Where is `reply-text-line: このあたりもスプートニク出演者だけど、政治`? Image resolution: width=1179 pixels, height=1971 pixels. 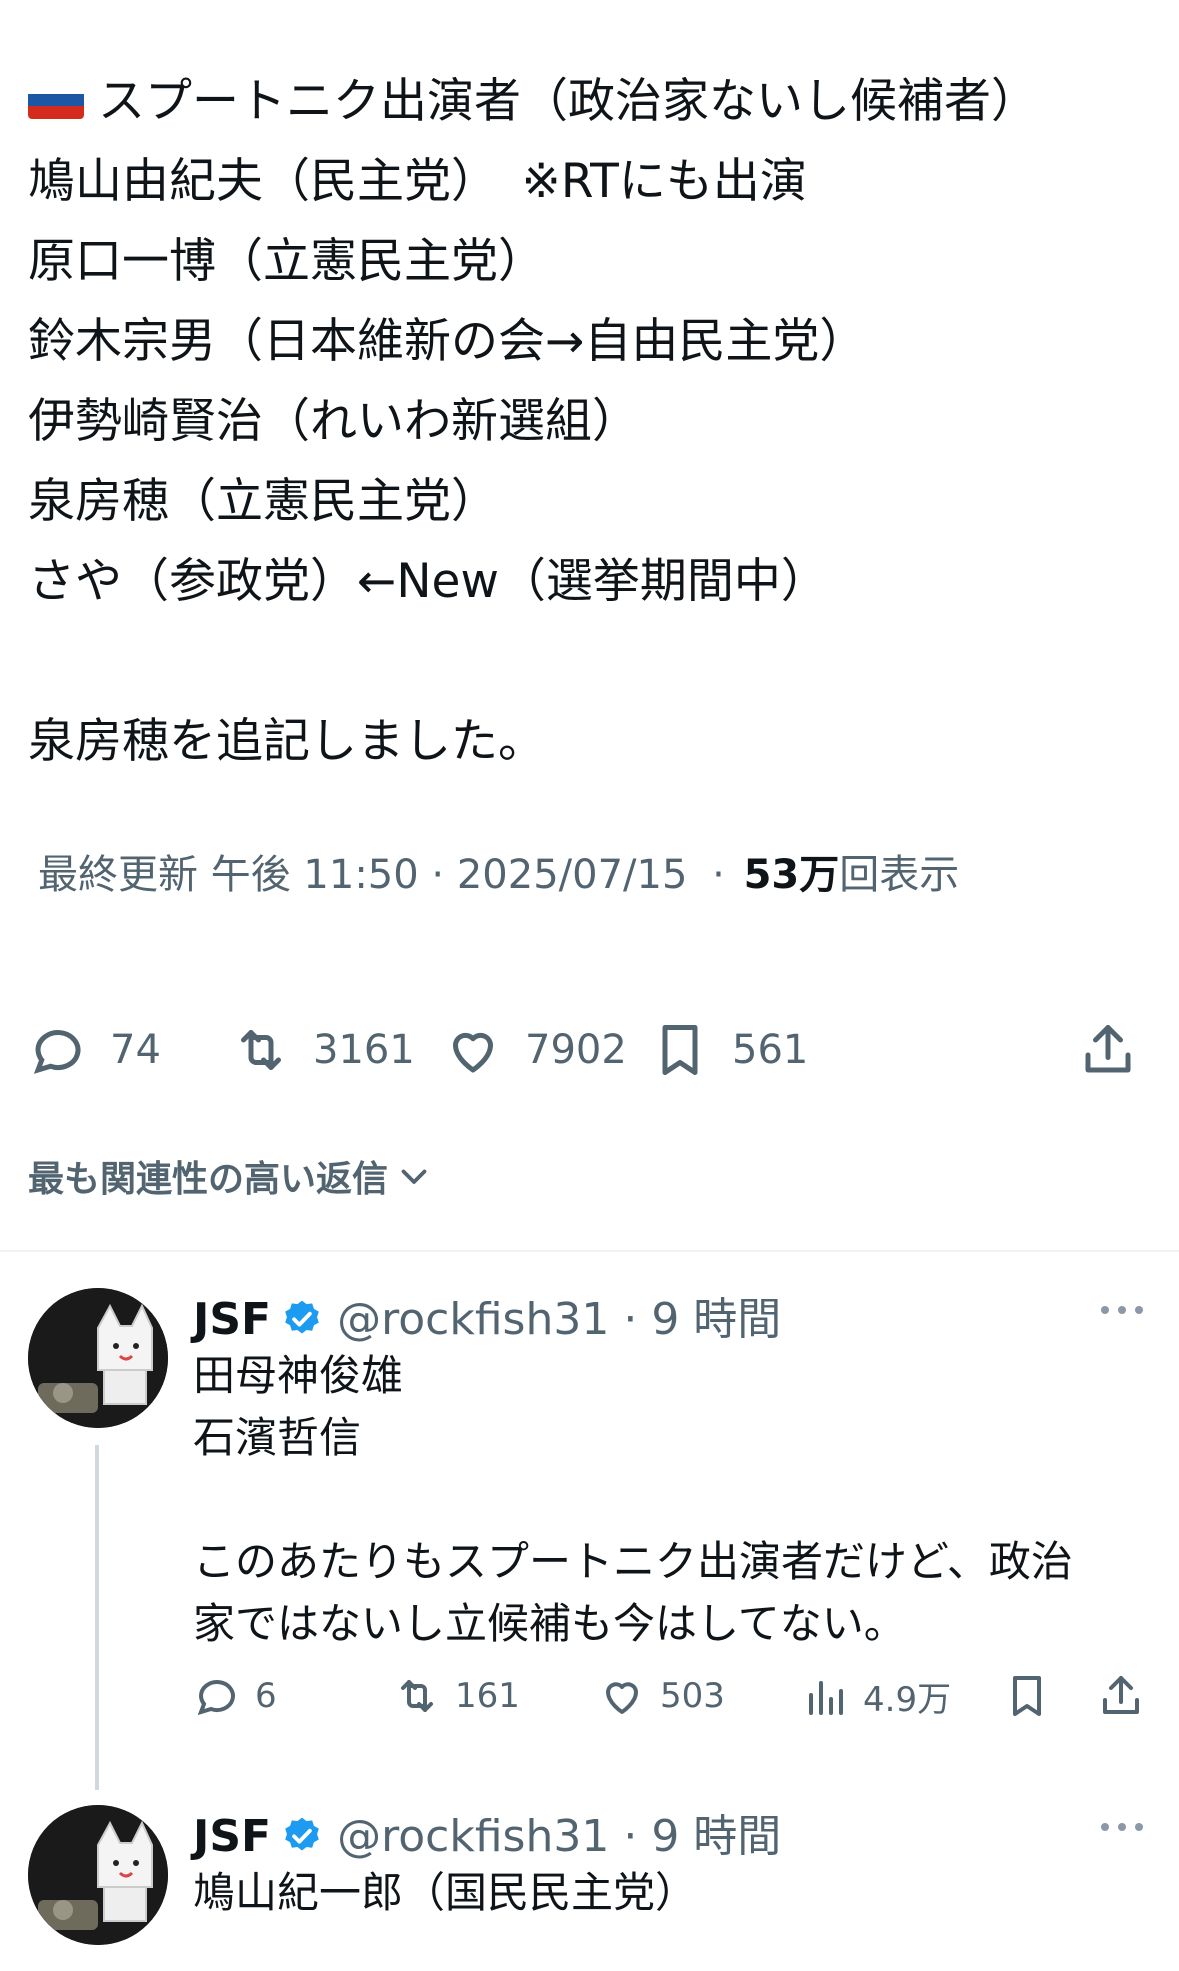 reply-text-line: このあたりもスプートニク出演者だけど、政治 is located at coordinates (633, 1561).